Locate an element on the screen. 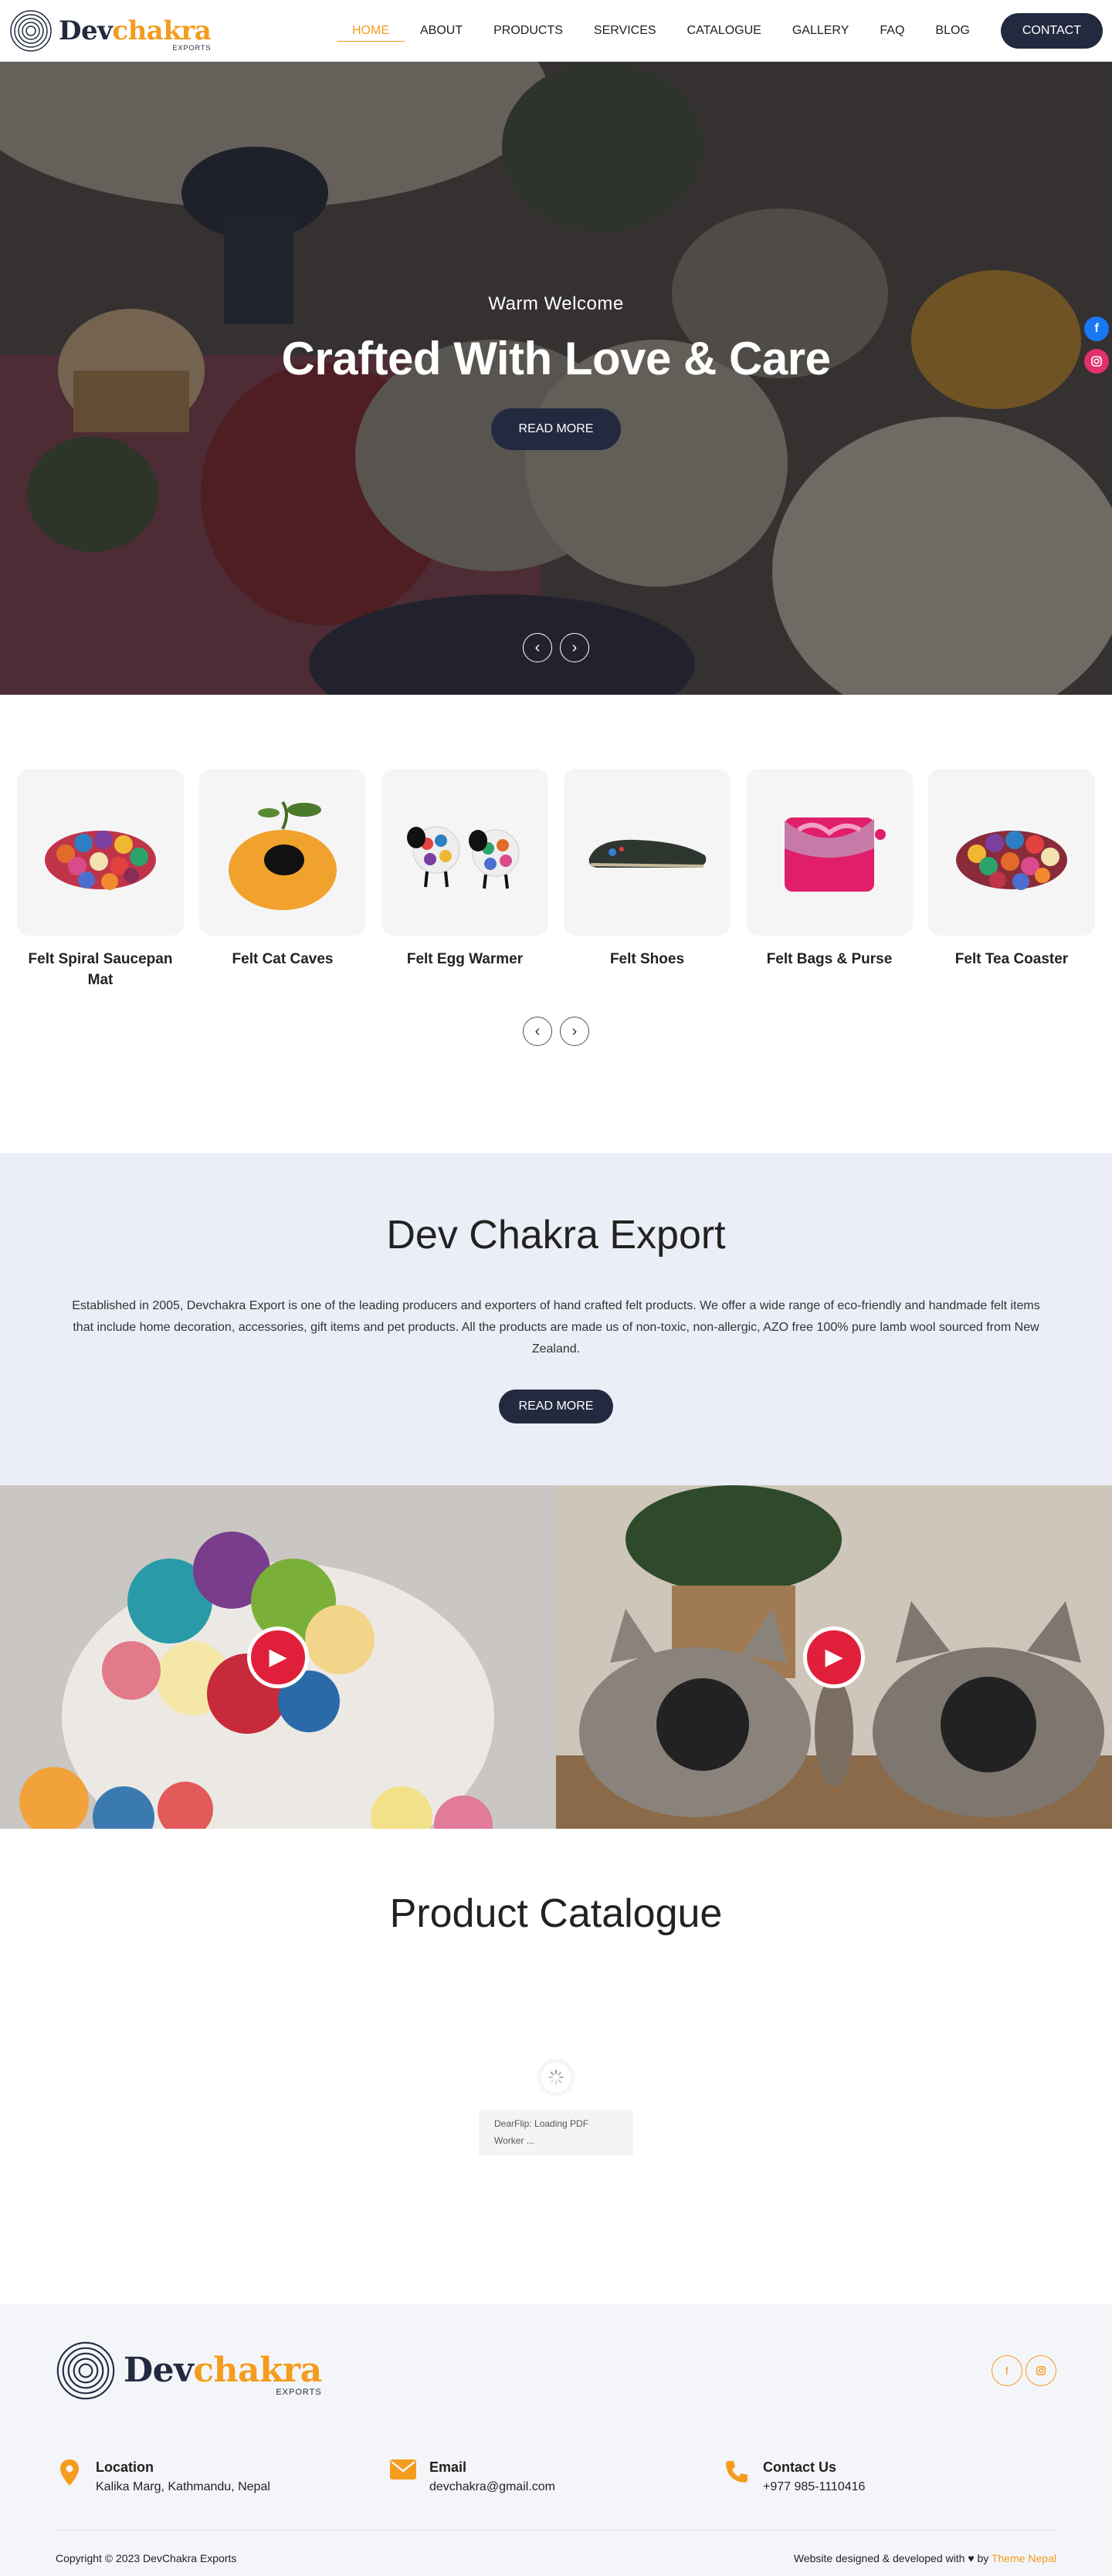  heart-icon: ♥ is located at coordinates (971, 2558).